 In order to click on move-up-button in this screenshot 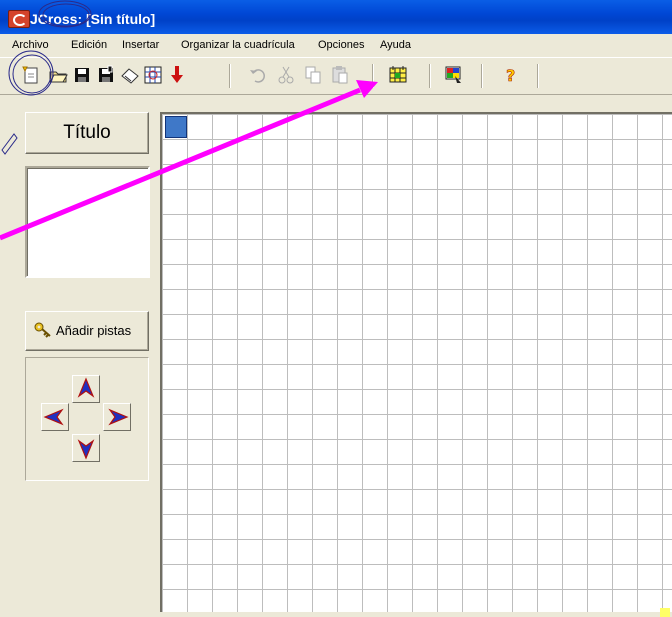, I will do `click(86, 389)`.